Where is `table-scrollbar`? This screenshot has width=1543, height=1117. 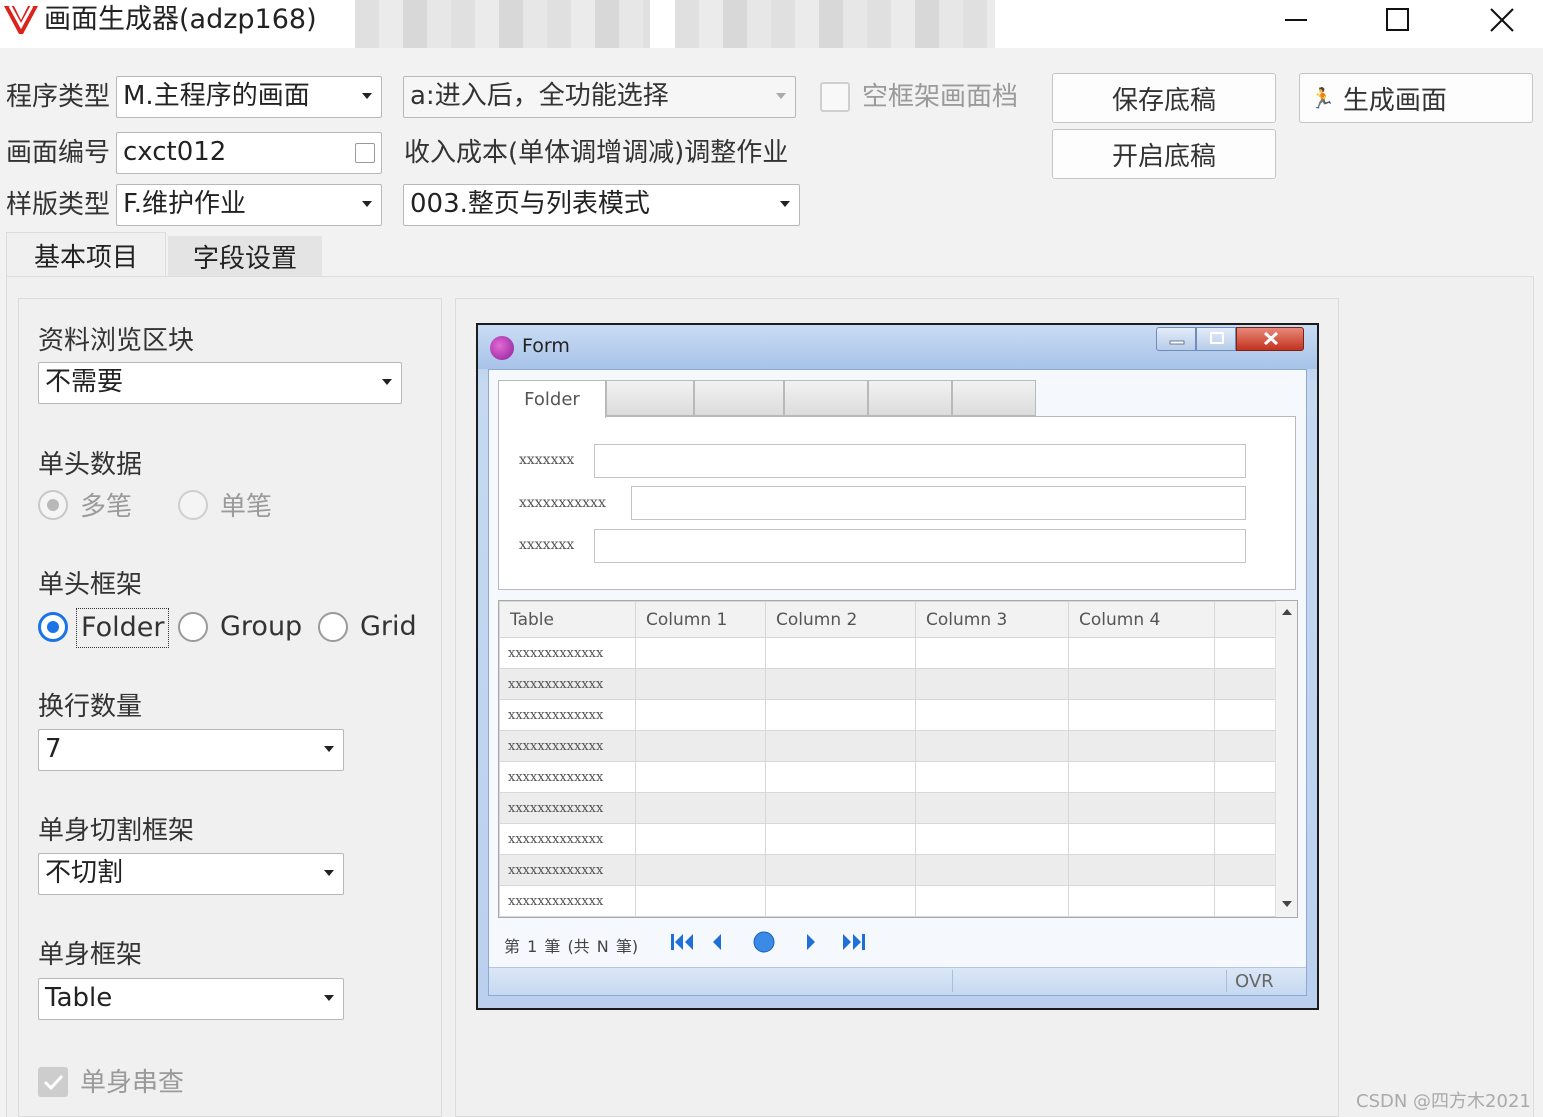 table-scrollbar is located at coordinates (1286, 759).